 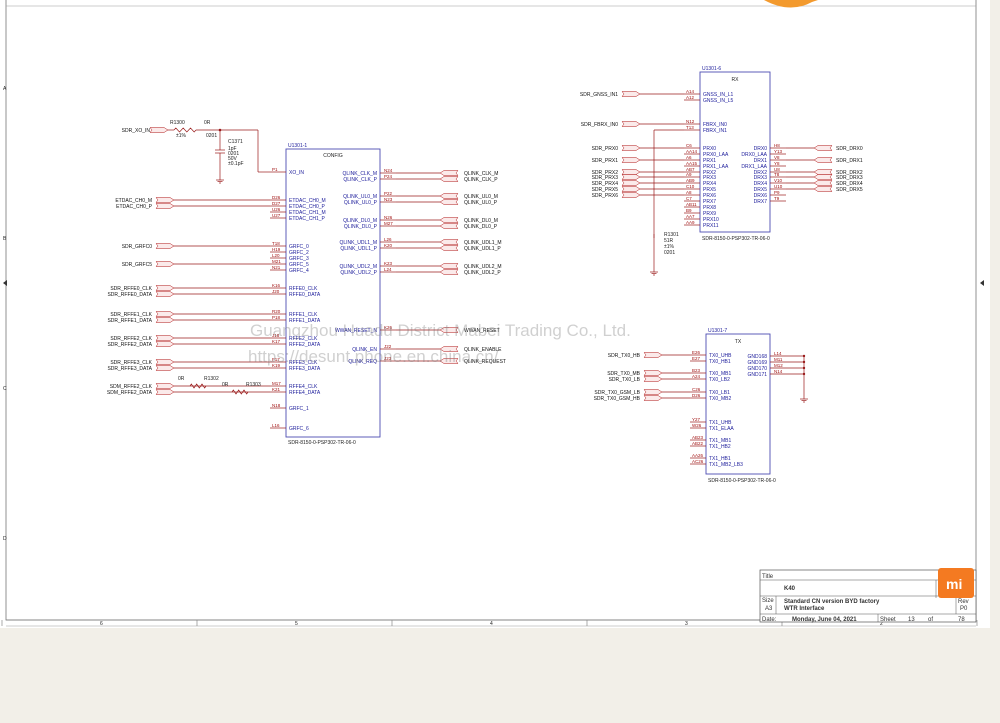 What do you see at coordinates (388, 193) in the screenshot?
I see `u1r-pin-number: P22` at bounding box center [388, 193].